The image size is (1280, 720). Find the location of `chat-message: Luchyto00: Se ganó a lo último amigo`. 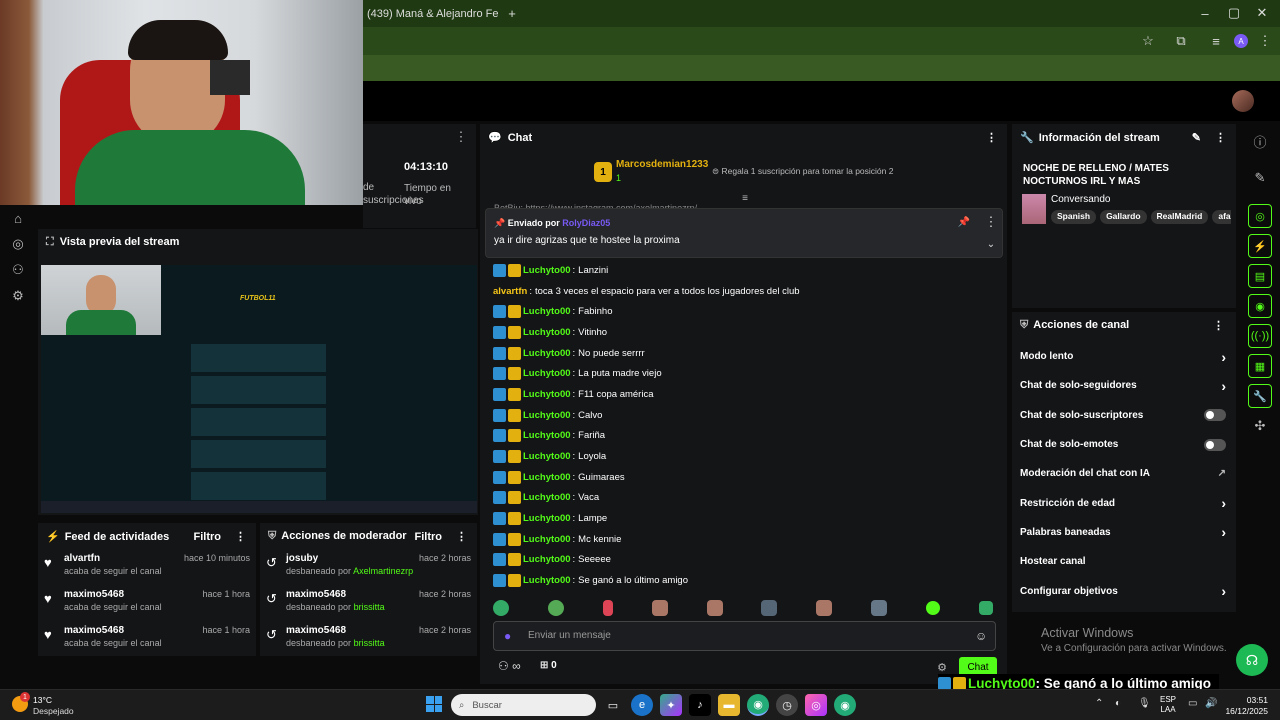

chat-message: Luchyto00: Se ganó a lo último amigo is located at coordinates (743, 580).